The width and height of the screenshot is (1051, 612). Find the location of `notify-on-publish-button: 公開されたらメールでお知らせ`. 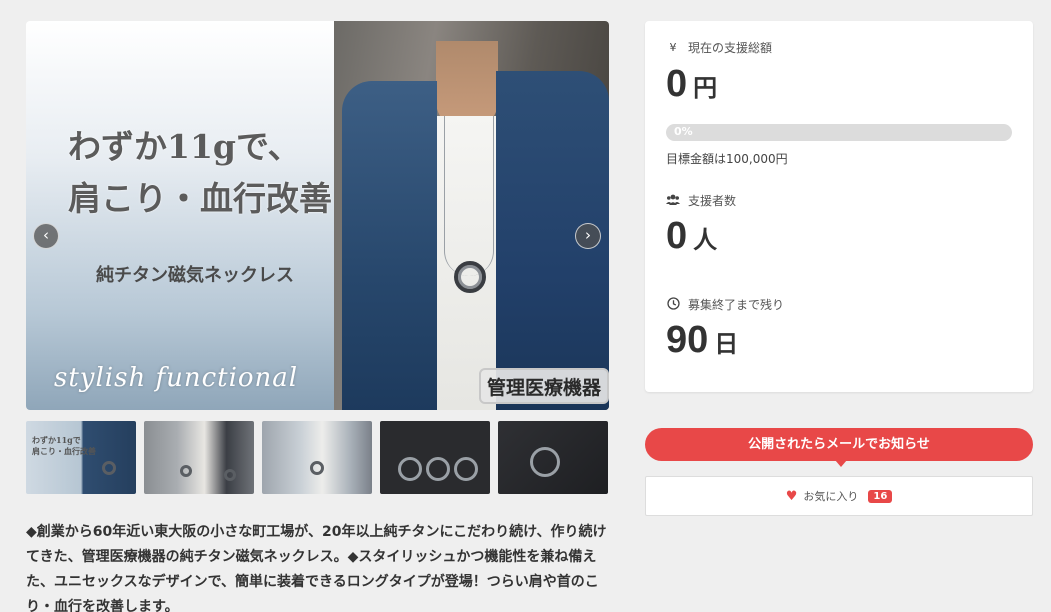

notify-on-publish-button: 公開されたらメールでお知らせ is located at coordinates (839, 447).